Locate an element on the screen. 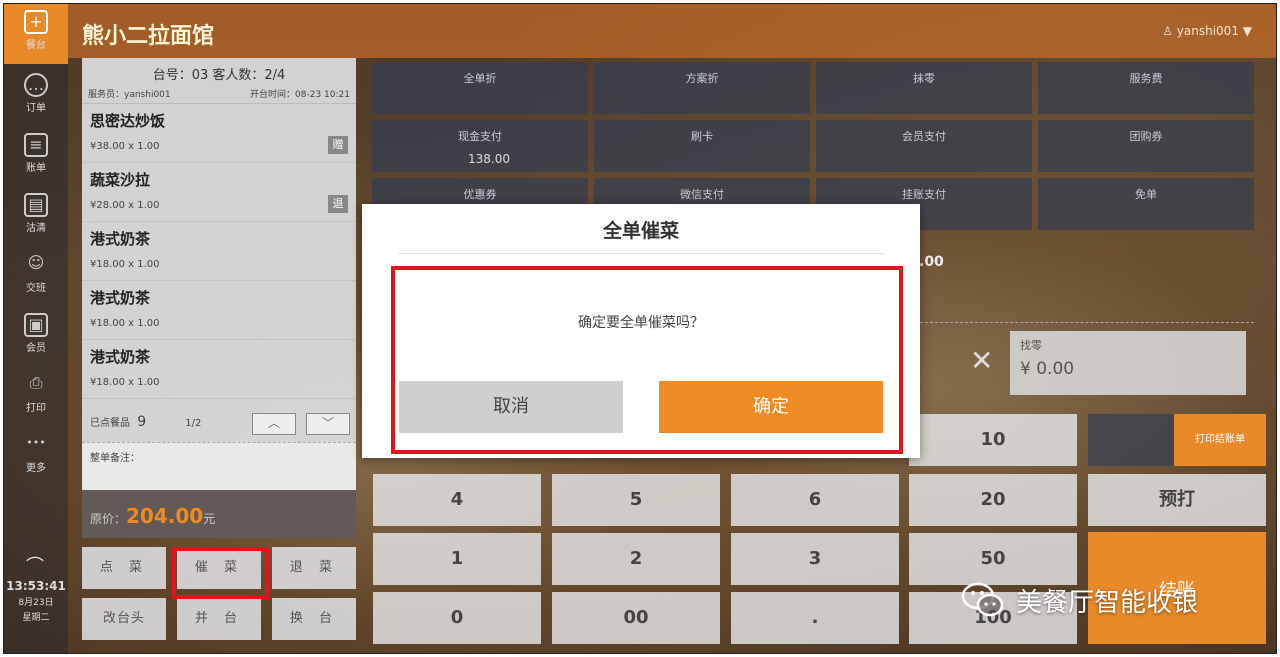 This screenshot has height=657, width=1280. key-1: 1 is located at coordinates (457, 559).